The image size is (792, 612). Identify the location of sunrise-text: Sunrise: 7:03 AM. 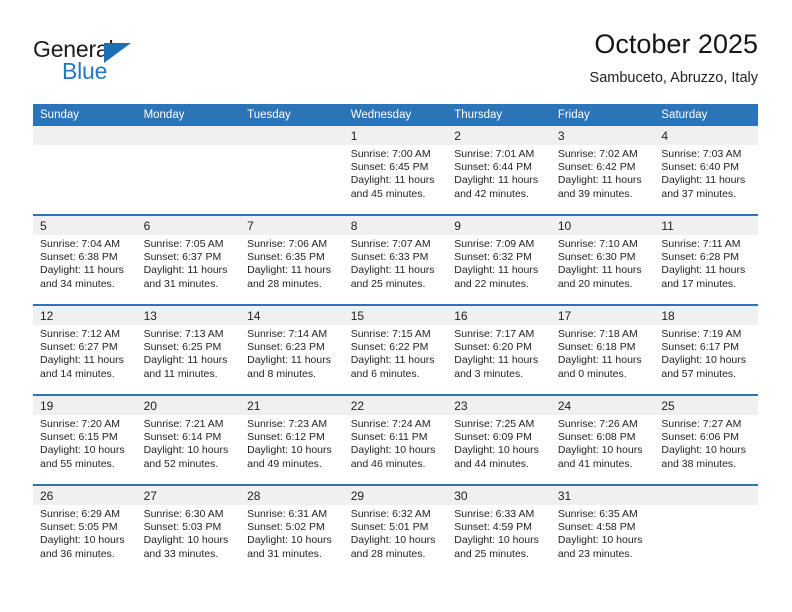
(701, 154).